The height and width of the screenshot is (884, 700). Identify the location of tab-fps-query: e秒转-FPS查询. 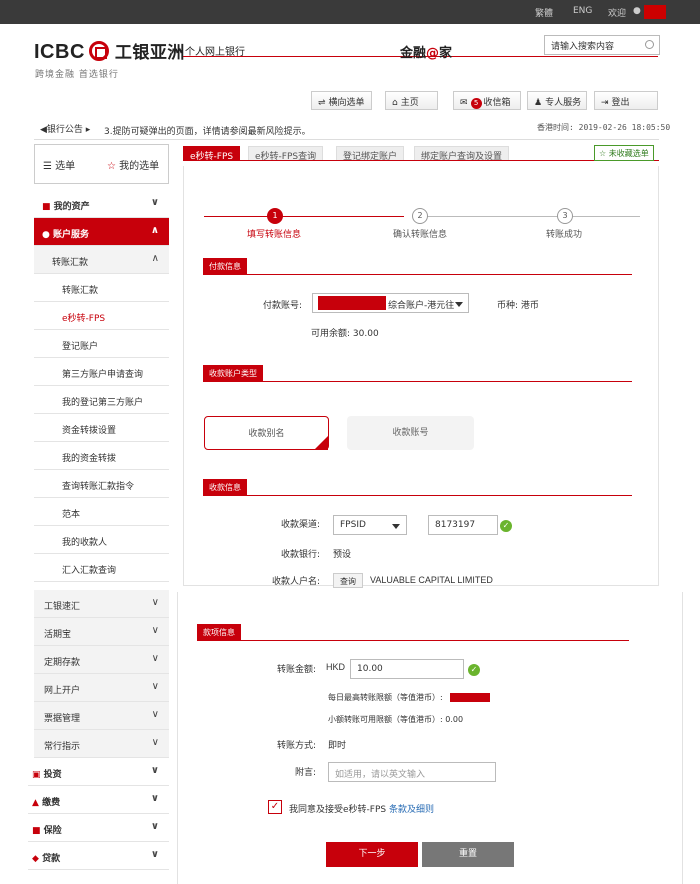
(286, 154).